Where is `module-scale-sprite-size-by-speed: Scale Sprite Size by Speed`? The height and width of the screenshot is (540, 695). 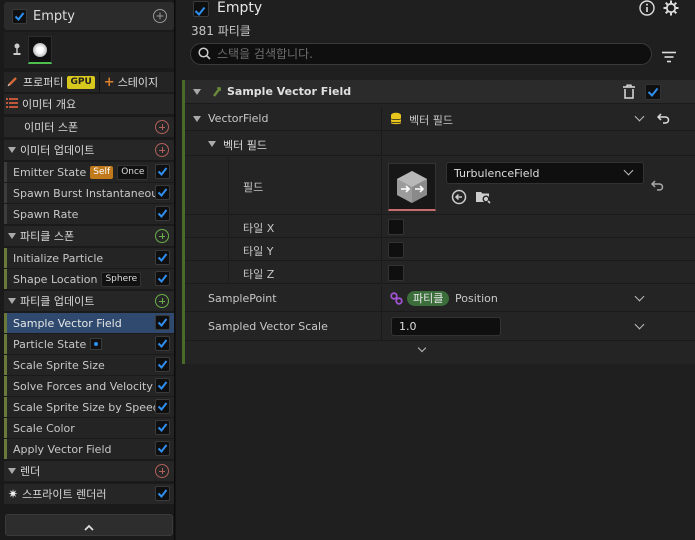 module-scale-sprite-size-by-speed: Scale Sprite Size by Speed is located at coordinates (89, 407).